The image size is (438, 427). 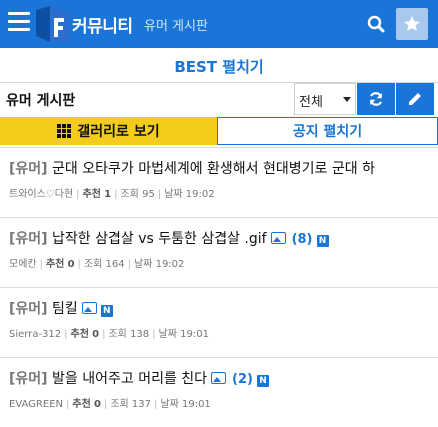 What do you see at coordinates (219, 24) in the screenshot?
I see `top-bar: 커뮤니티 유머 게시판` at bounding box center [219, 24].